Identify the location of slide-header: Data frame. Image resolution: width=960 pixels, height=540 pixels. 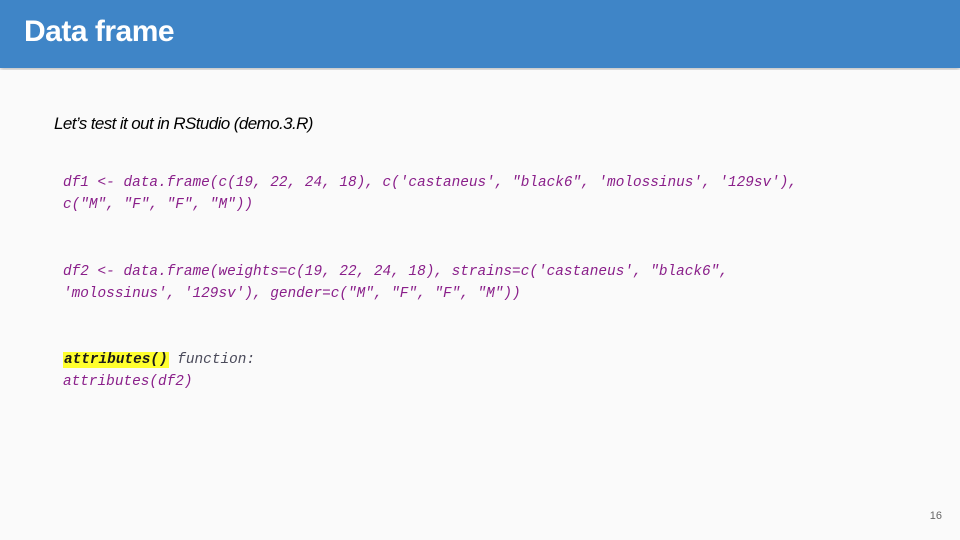
(480, 34).